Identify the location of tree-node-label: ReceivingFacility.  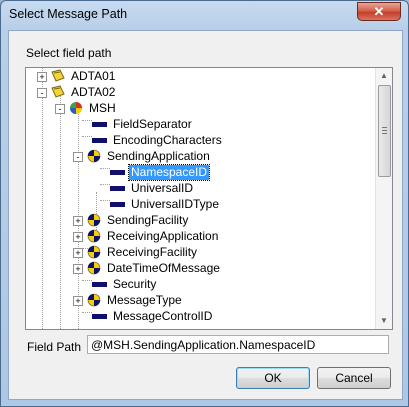
(152, 251).